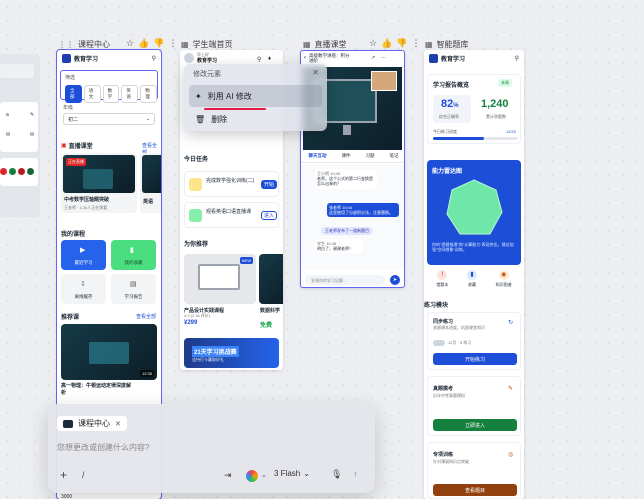  Describe the element at coordinates (453, 59) in the screenshot. I see `brand-name: 教育学习` at that location.